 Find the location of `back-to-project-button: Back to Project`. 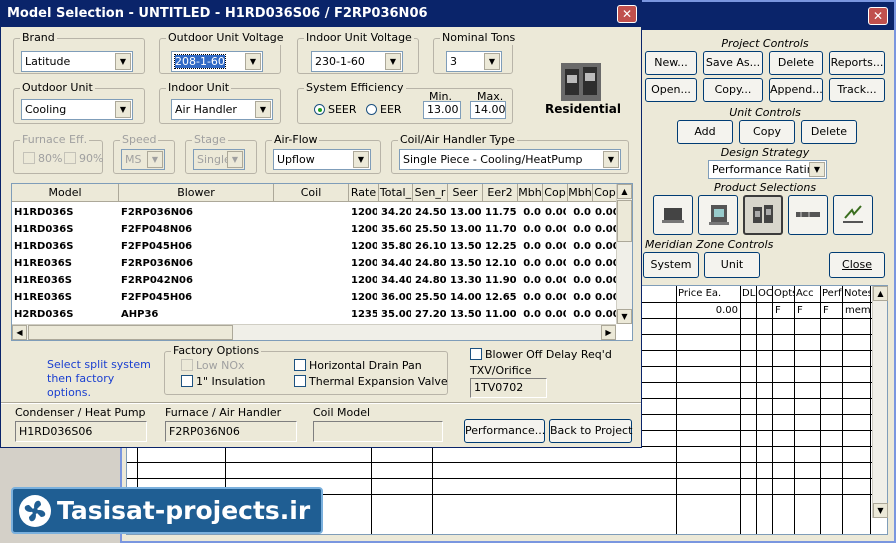

back-to-project-button: Back to Project is located at coordinates (590, 431).